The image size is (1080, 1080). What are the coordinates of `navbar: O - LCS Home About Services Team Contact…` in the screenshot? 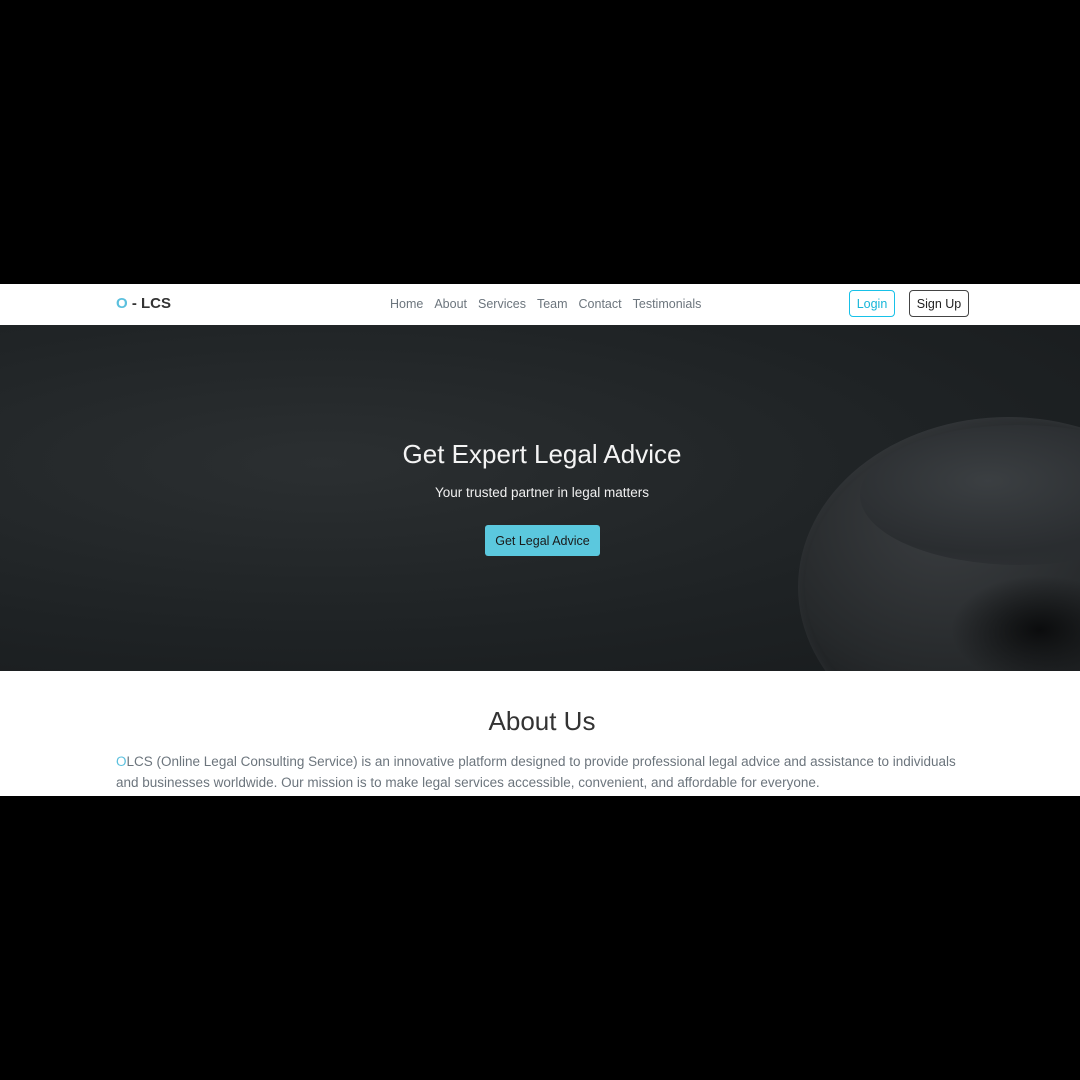 It's located at (540, 304).